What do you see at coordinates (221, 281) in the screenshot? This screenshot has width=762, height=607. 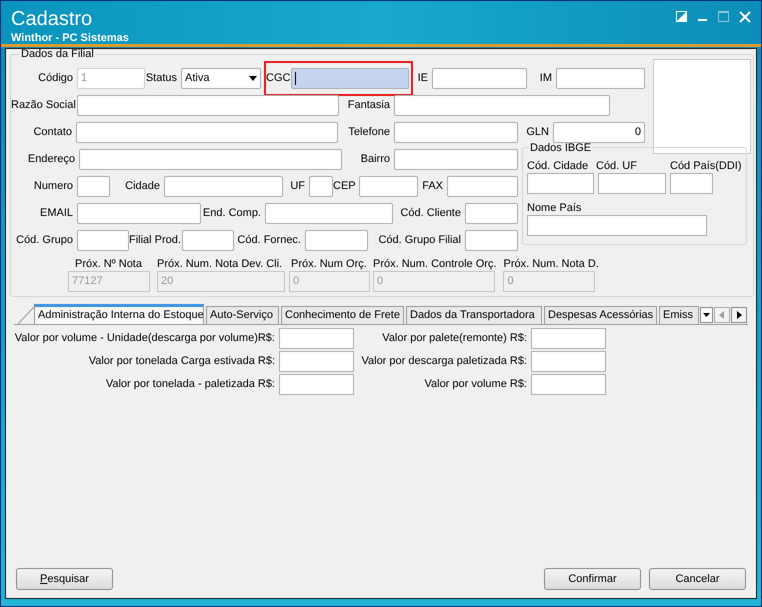 I see `input-field: 20` at bounding box center [221, 281].